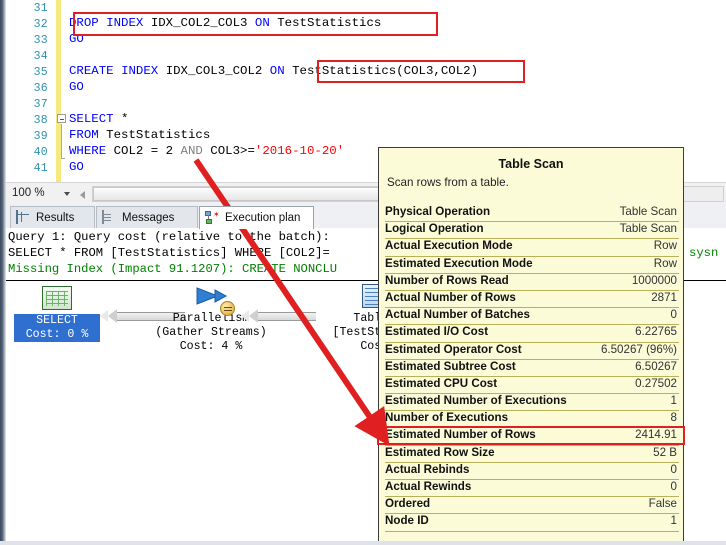  I want to click on tooltip-property-value: 52 B, so click(665, 452).